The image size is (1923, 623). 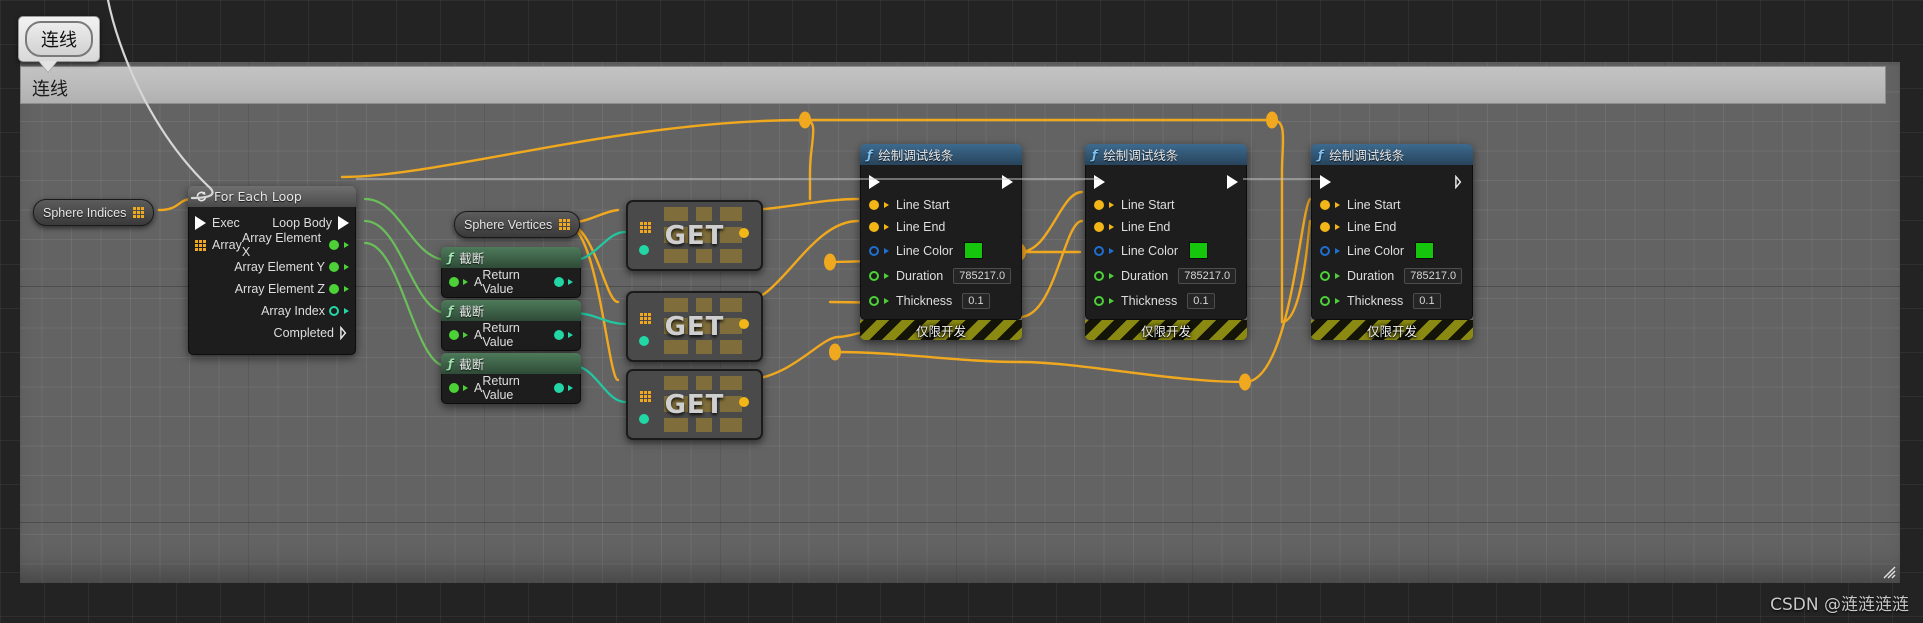 What do you see at coordinates (344, 333) in the screenshot?
I see `exec-out-completed-pin` at bounding box center [344, 333].